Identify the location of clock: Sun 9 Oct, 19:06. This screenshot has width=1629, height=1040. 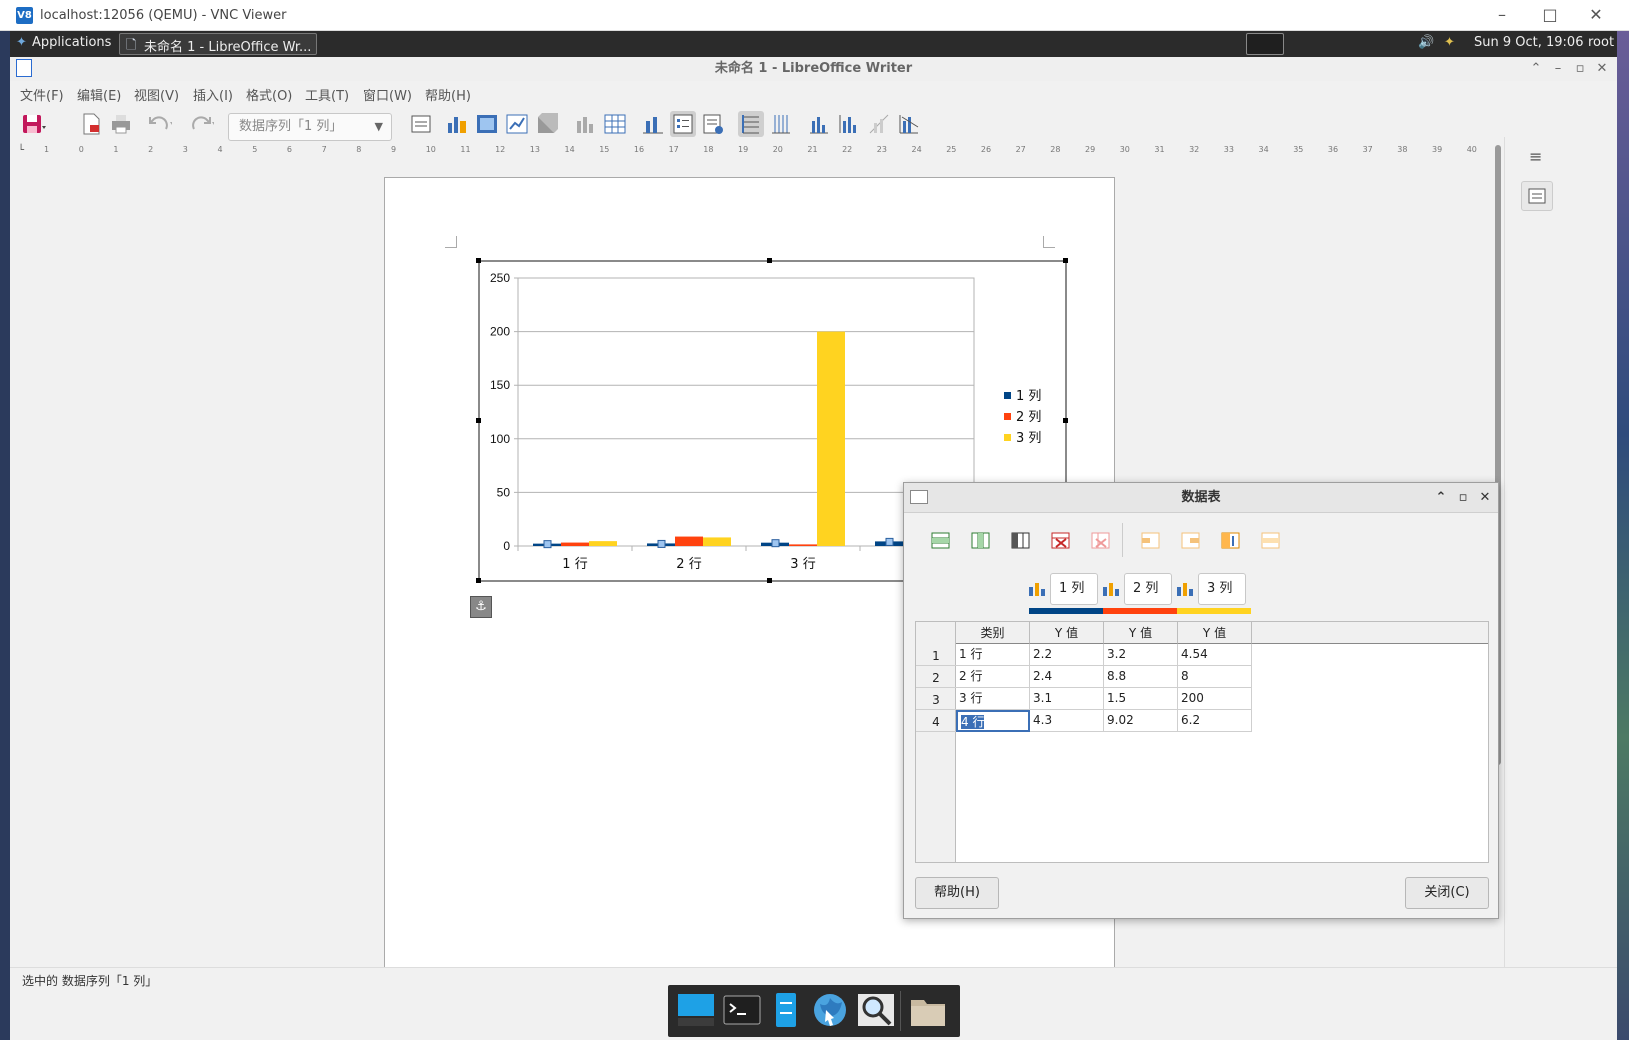
(1528, 42).